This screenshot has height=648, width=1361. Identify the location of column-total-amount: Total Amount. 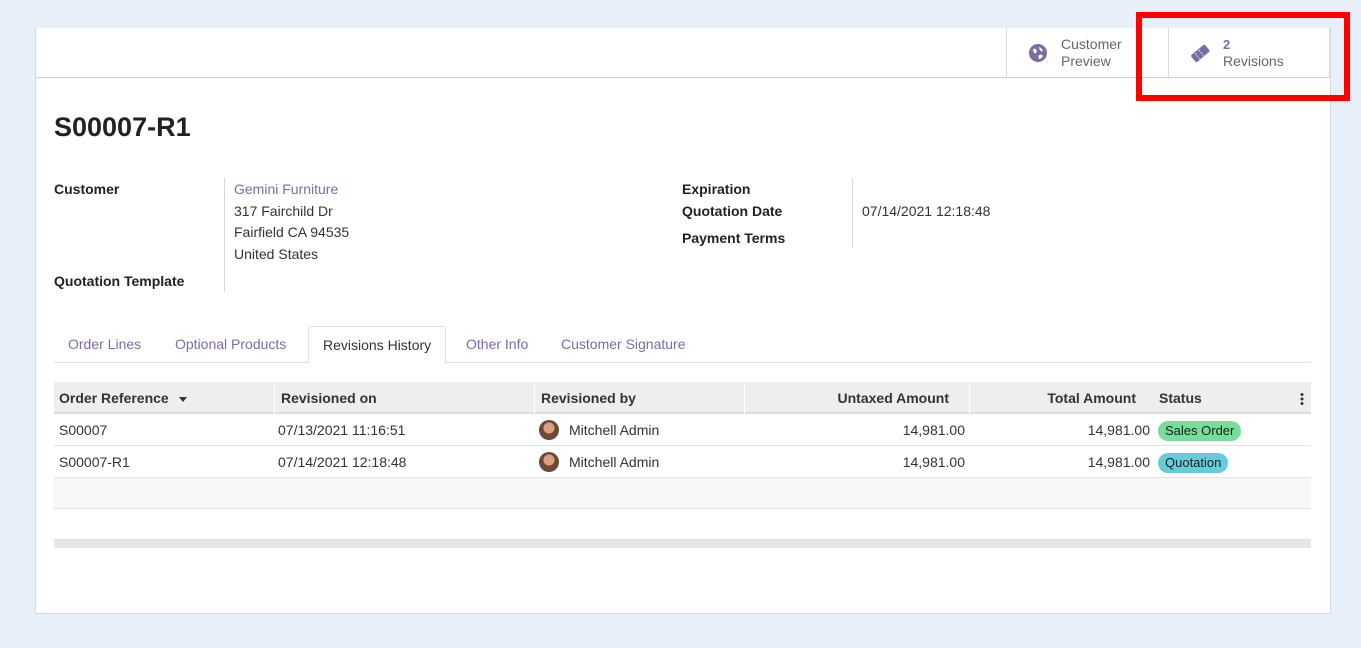
(1061, 398).